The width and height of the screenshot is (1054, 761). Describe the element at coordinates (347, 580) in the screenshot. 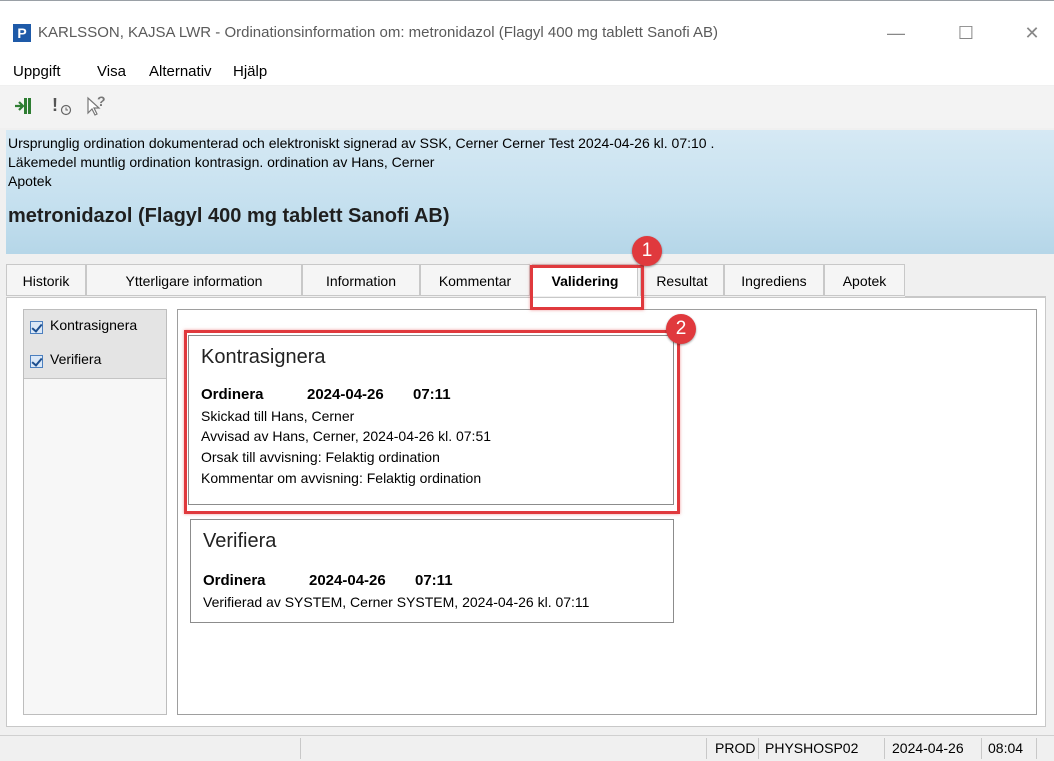

I see `card-date: 2024-04-26` at that location.